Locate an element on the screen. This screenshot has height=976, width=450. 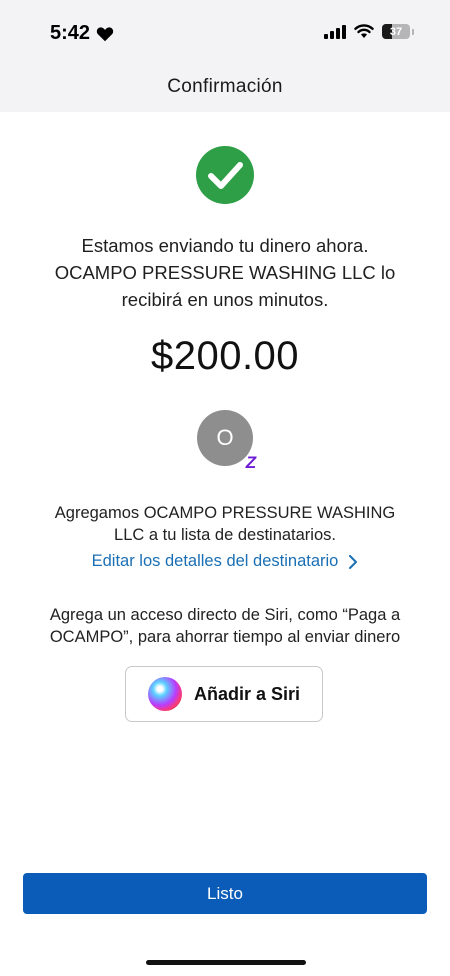
amount-sent: $200.00 is located at coordinates (225, 356).